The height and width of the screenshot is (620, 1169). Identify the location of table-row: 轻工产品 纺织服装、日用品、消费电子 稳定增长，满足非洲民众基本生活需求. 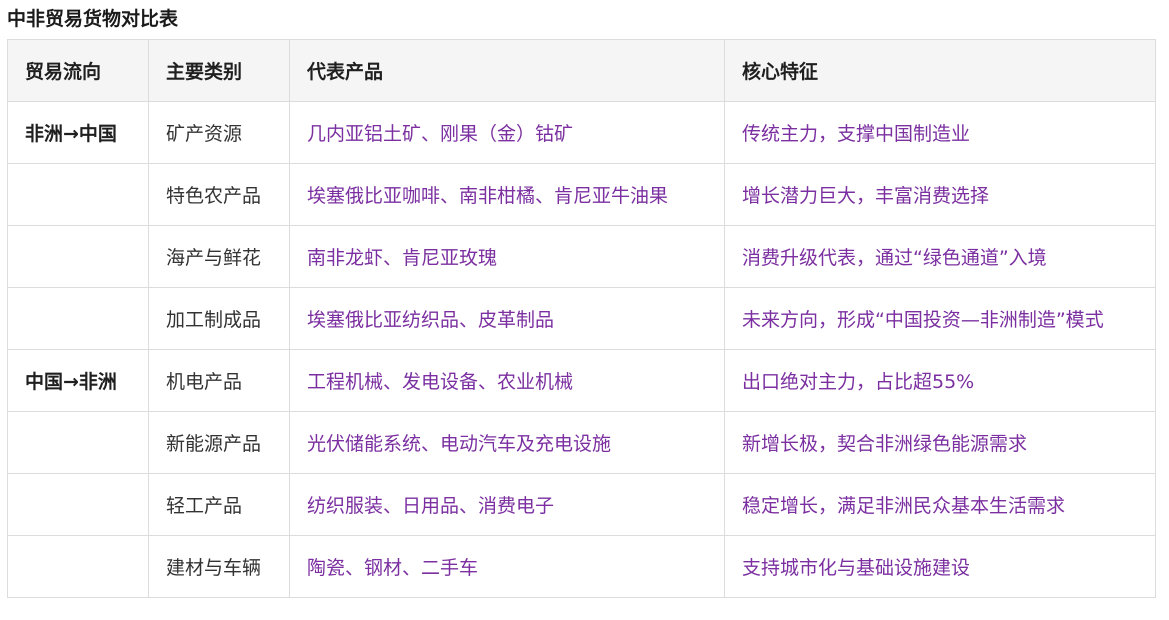
(581, 504).